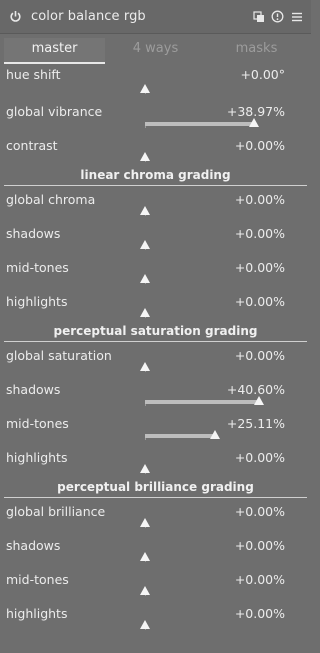  Describe the element at coordinates (155, 515) in the screenshot. I see `global-brilliance-slider: global brilliance +0.00%` at that location.